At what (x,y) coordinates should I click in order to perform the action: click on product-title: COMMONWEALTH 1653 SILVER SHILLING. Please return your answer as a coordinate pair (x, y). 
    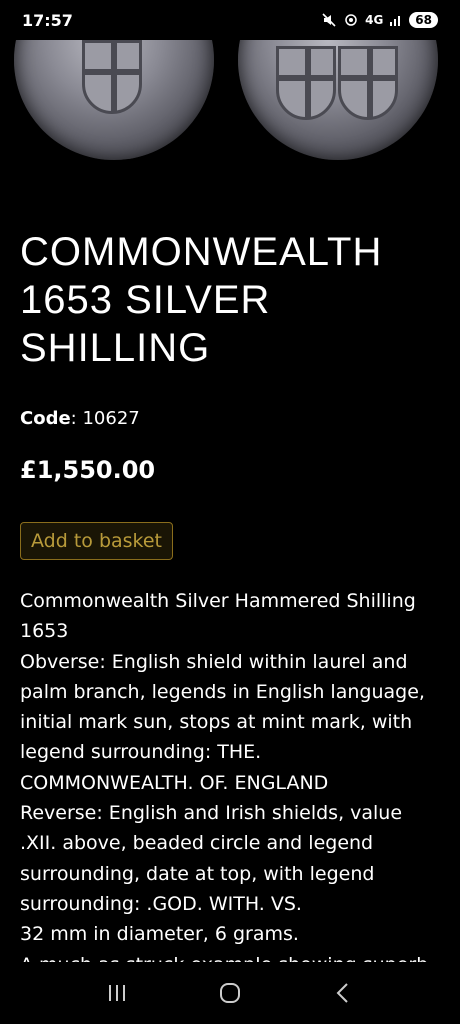
    Looking at the image, I should click on (201, 300).